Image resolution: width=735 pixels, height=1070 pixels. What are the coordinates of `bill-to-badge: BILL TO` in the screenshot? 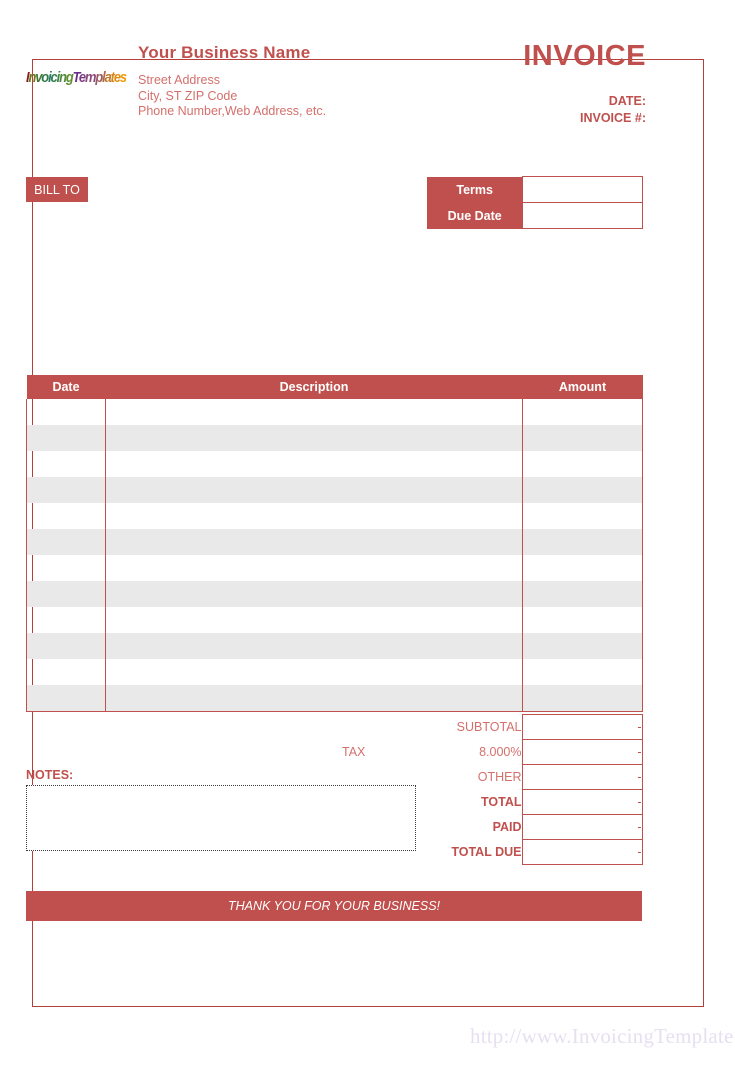 It's located at (57, 189).